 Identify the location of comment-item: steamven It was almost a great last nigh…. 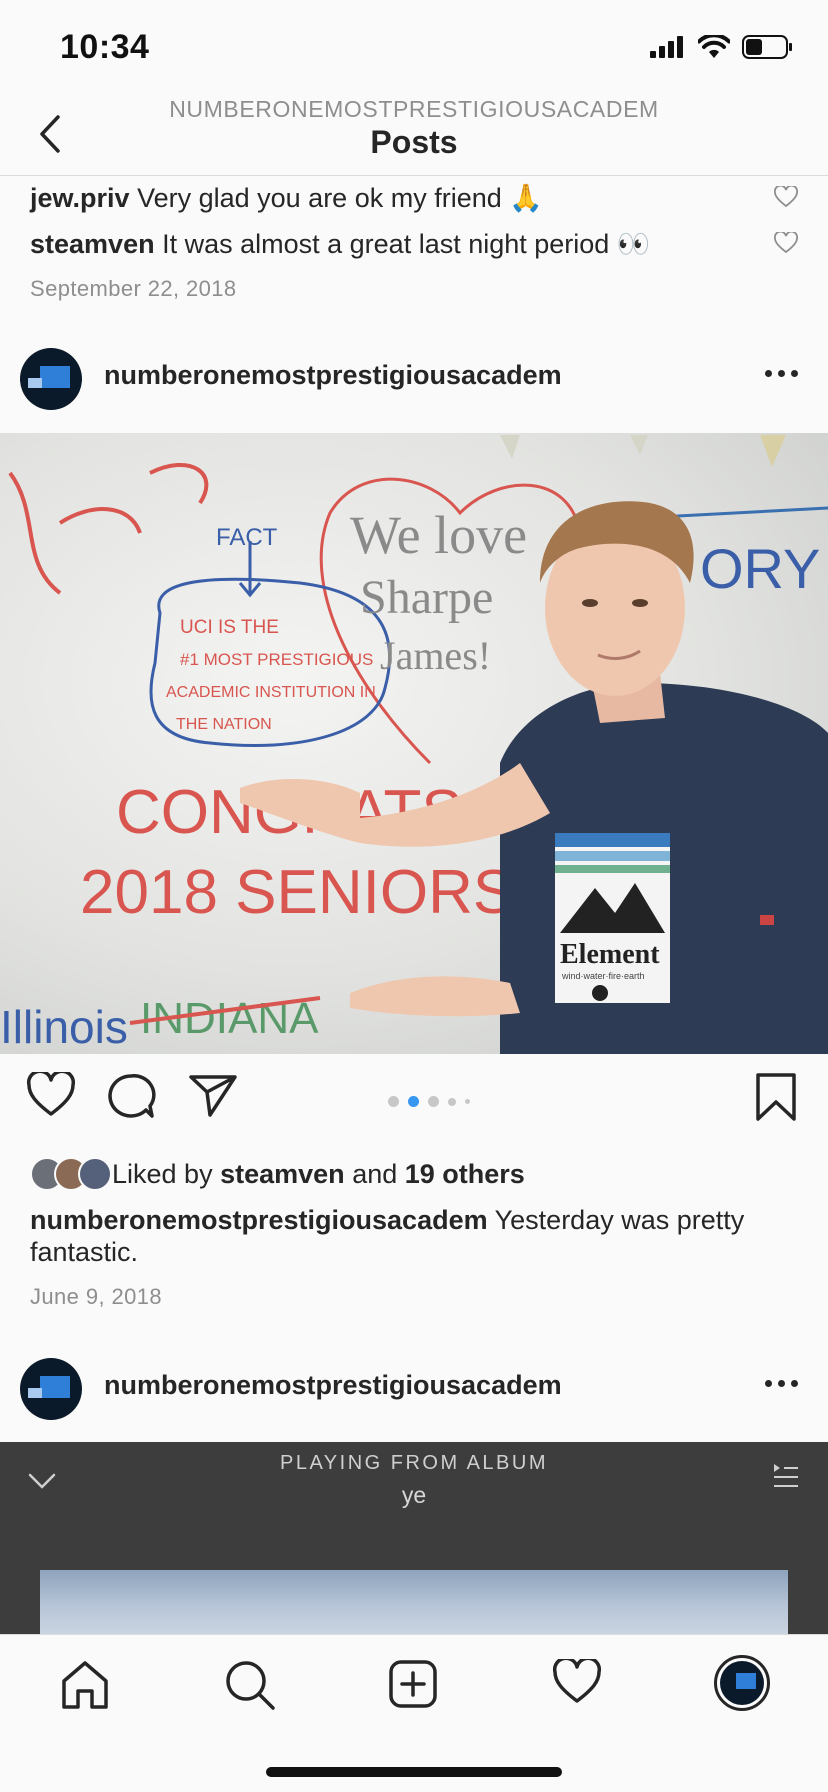
(414, 244).